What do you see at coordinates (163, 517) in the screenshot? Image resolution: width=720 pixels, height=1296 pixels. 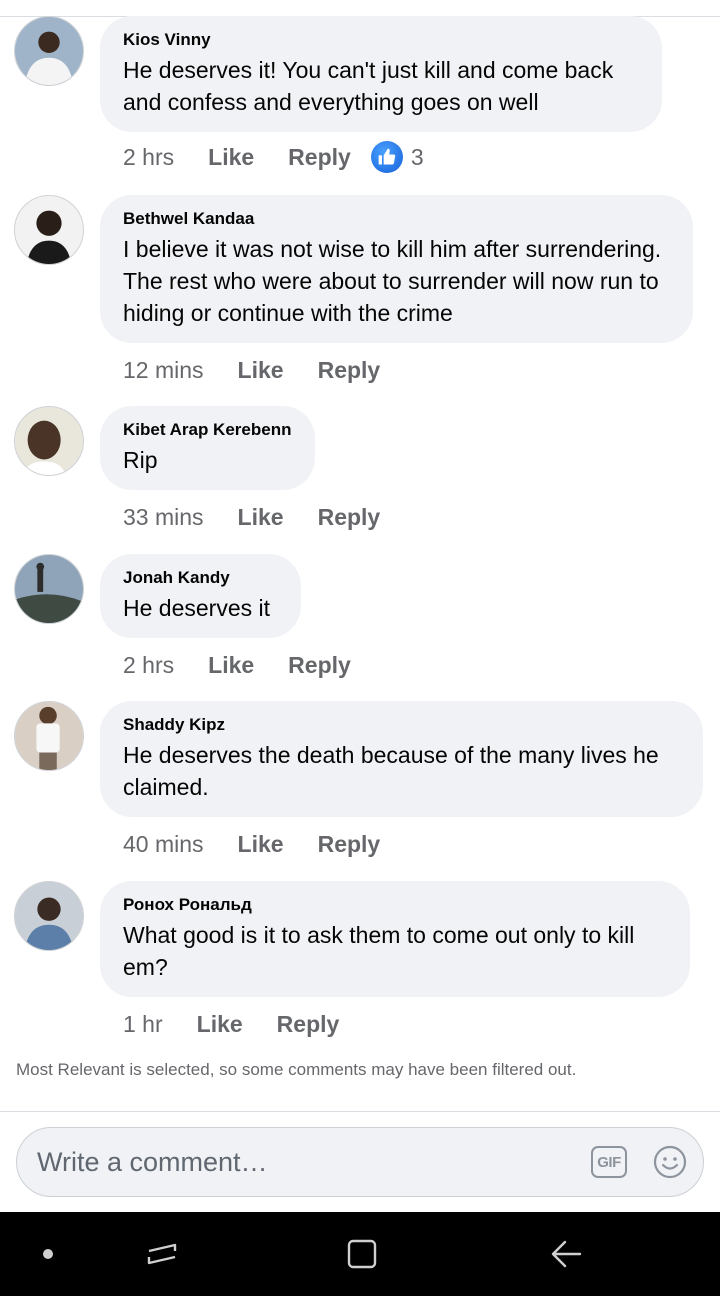 I see `comment-time: 33 mins` at bounding box center [163, 517].